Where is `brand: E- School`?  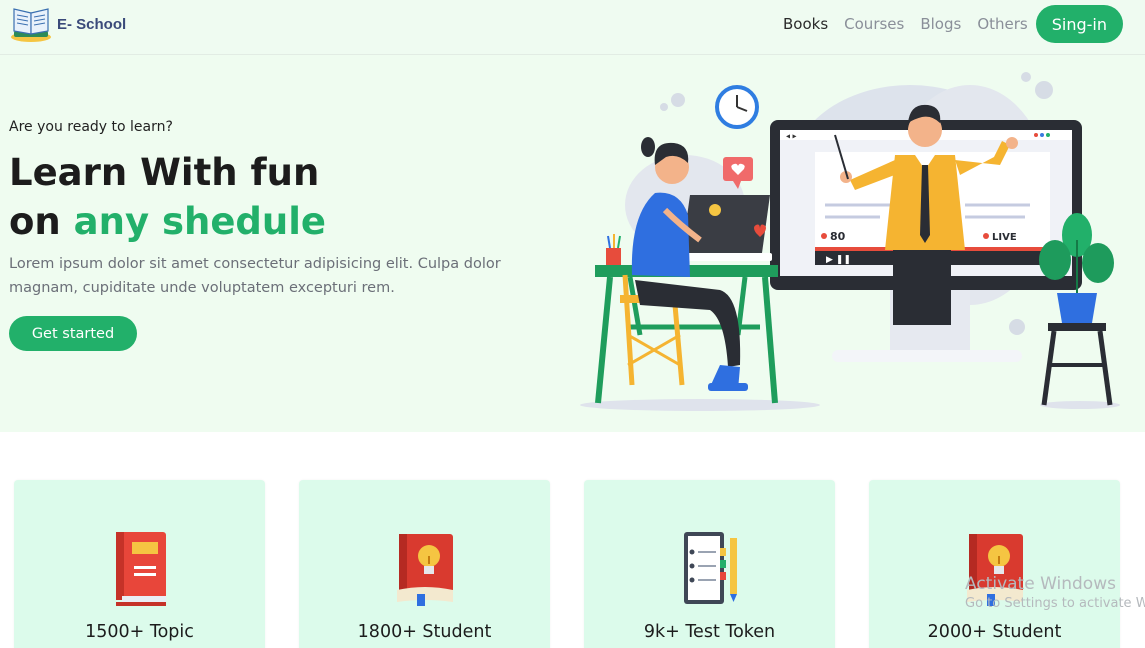 brand: E- School is located at coordinates (68, 24).